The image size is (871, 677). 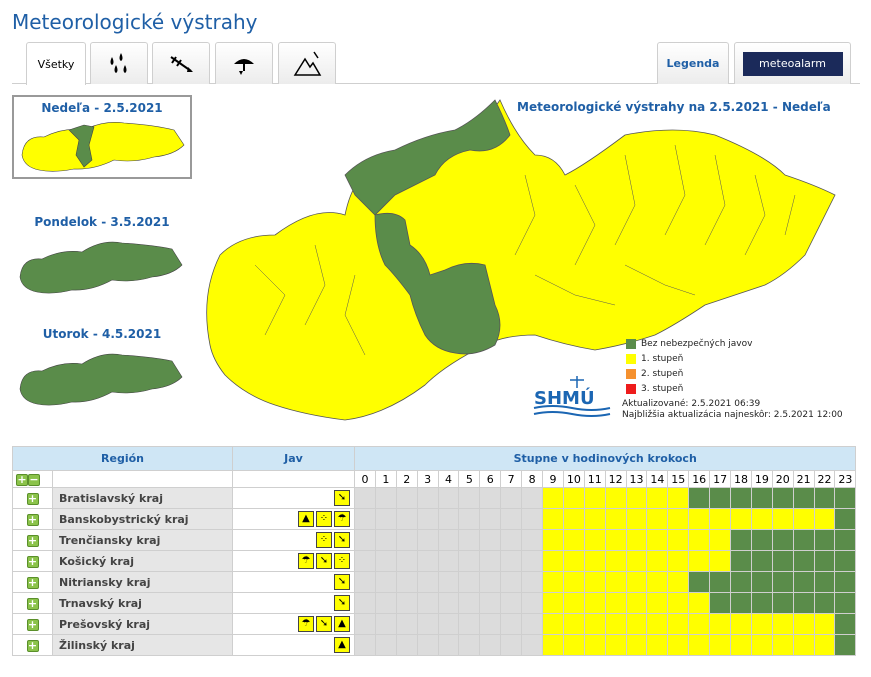 What do you see at coordinates (142, 582) in the screenshot?
I see `region-name: Nitriansky kraj` at bounding box center [142, 582].